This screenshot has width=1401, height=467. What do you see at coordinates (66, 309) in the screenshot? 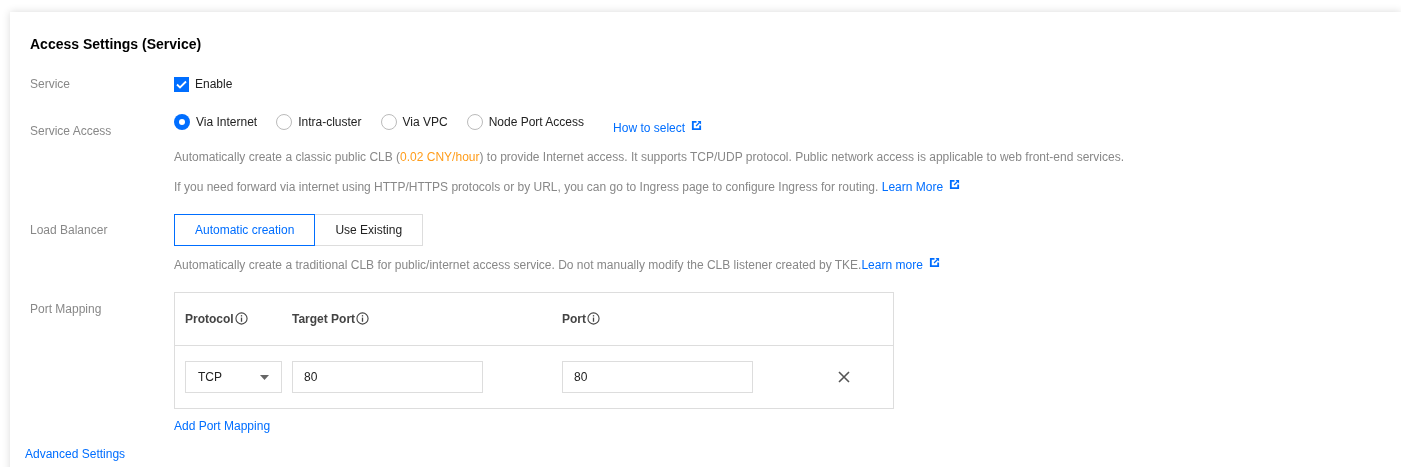
I see `field-label: Port Mapping` at bounding box center [66, 309].